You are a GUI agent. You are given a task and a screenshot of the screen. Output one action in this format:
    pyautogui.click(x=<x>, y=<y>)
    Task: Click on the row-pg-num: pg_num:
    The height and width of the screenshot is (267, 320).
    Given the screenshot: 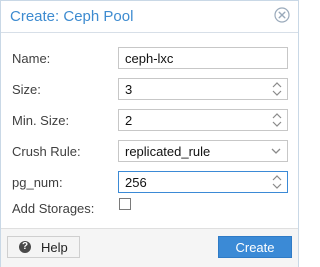 What is the action you would take?
    pyautogui.click(x=149, y=183)
    